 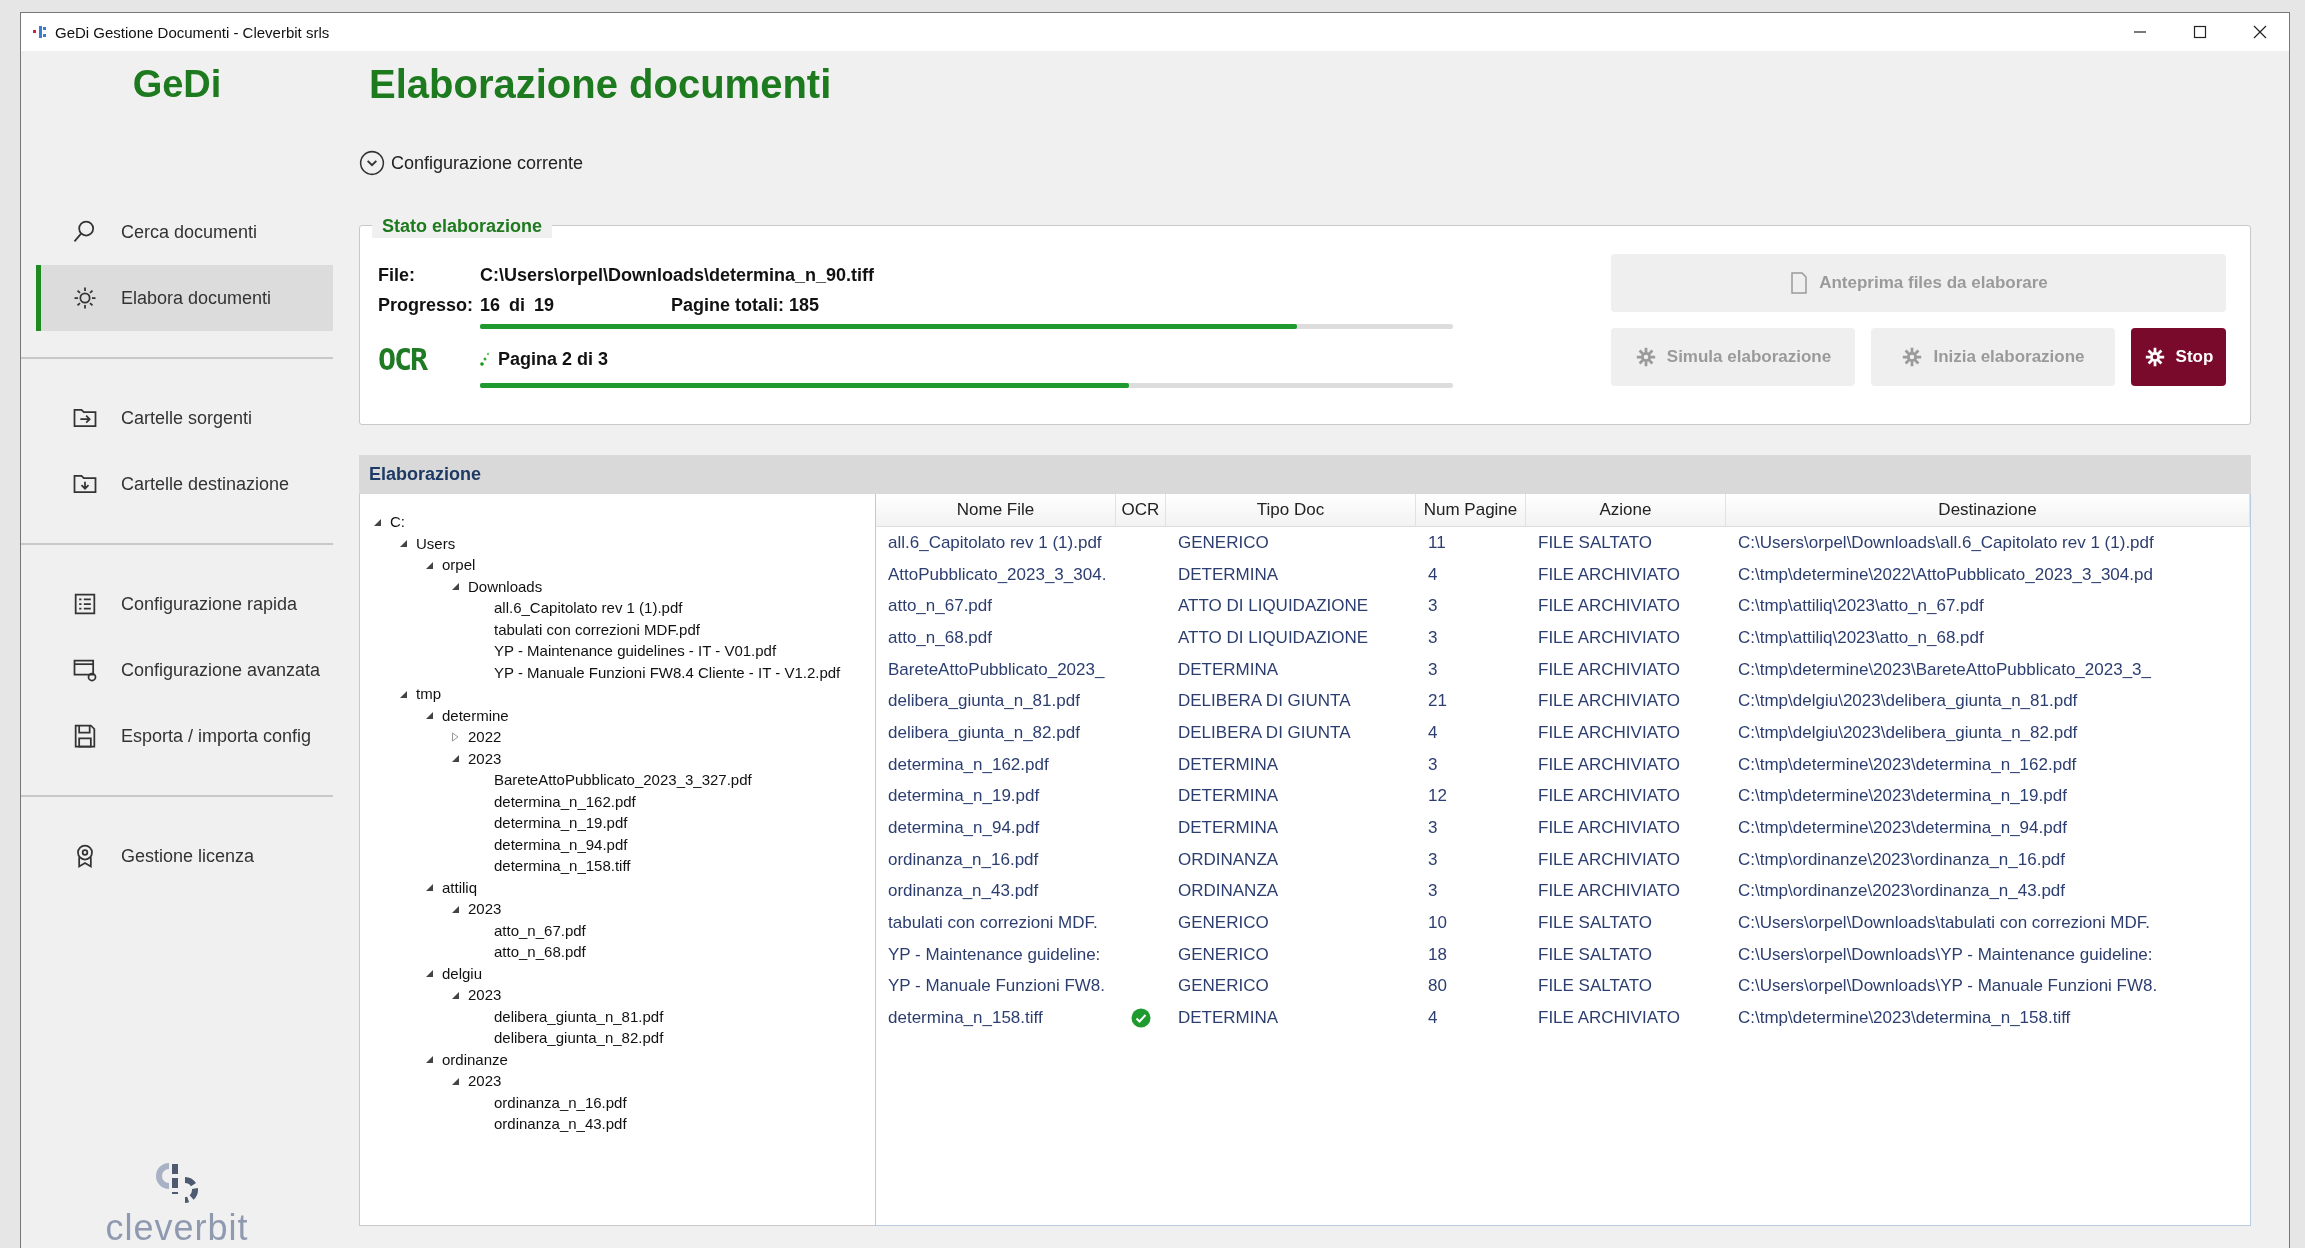 What do you see at coordinates (1228, 891) in the screenshot?
I see `table-cell-text: ORDINANZA` at bounding box center [1228, 891].